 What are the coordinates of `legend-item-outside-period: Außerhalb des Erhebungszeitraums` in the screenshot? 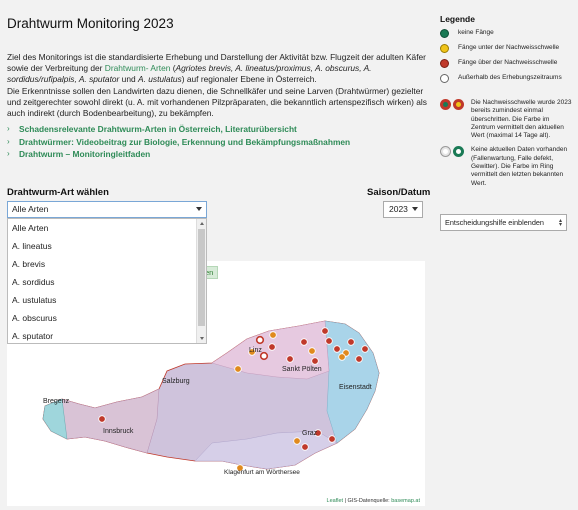 It's located at (507, 78).